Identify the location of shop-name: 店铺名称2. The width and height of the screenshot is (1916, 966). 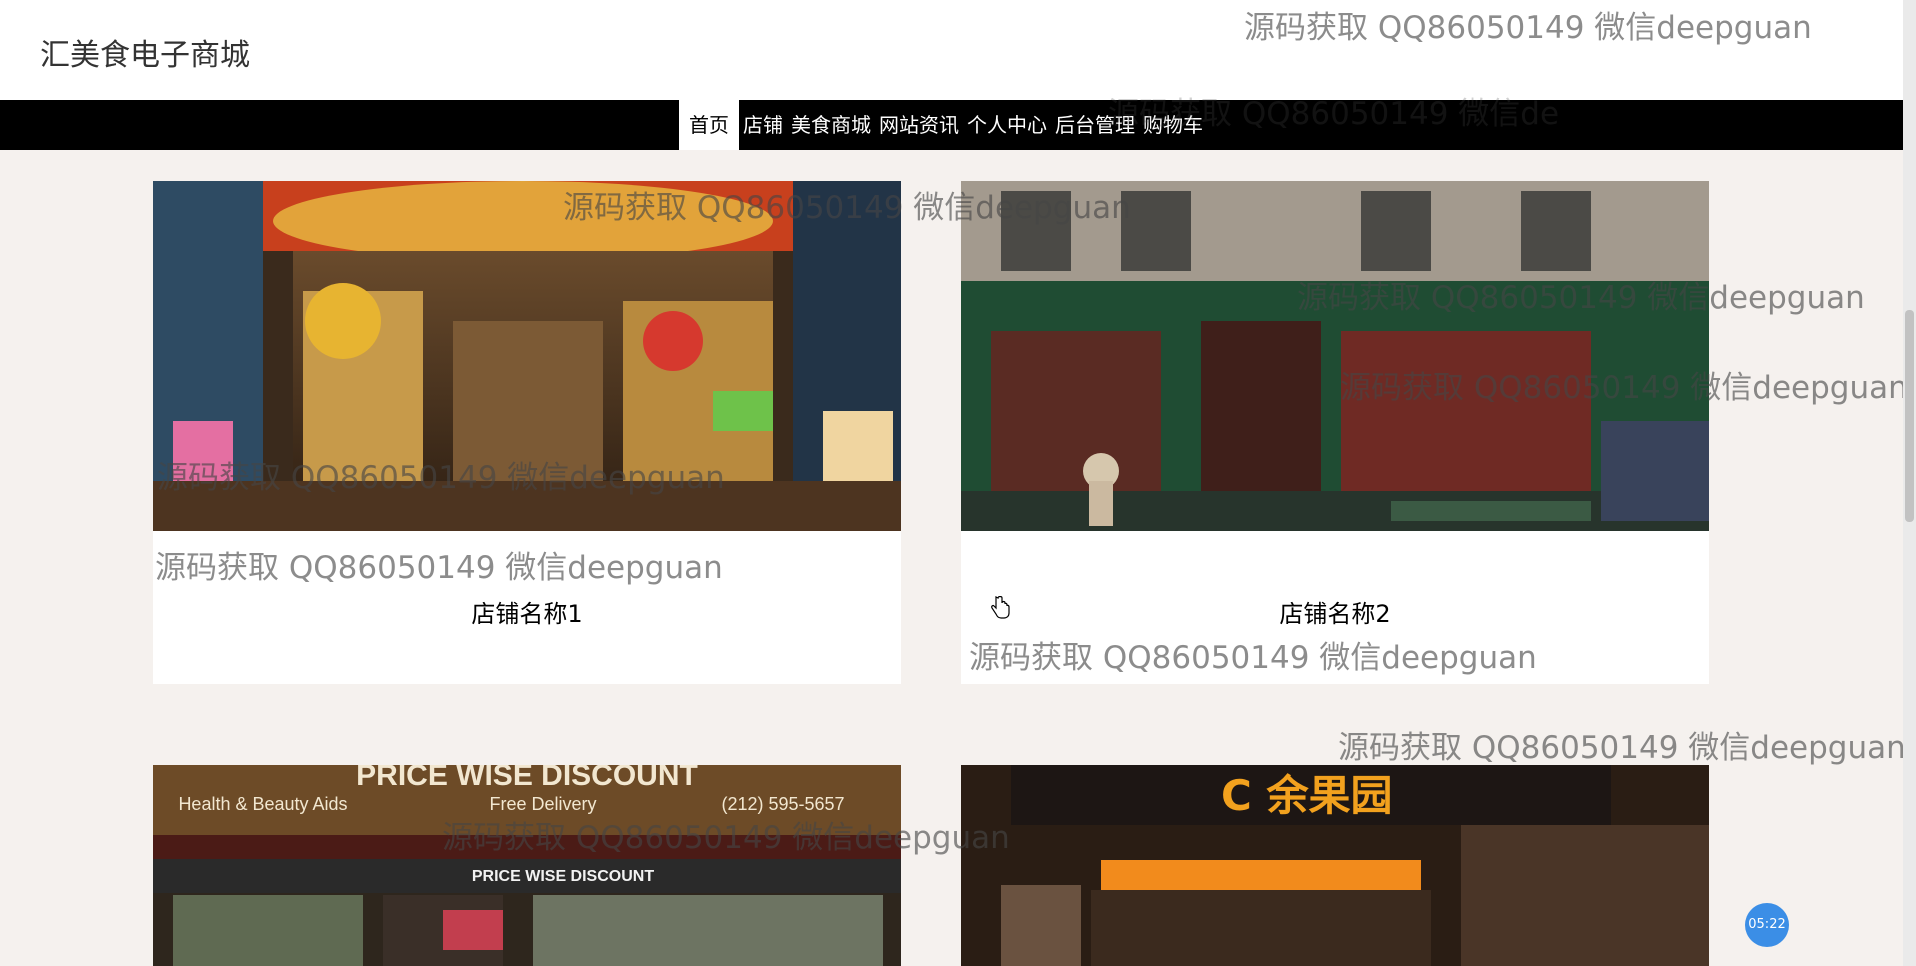
(1335, 611).